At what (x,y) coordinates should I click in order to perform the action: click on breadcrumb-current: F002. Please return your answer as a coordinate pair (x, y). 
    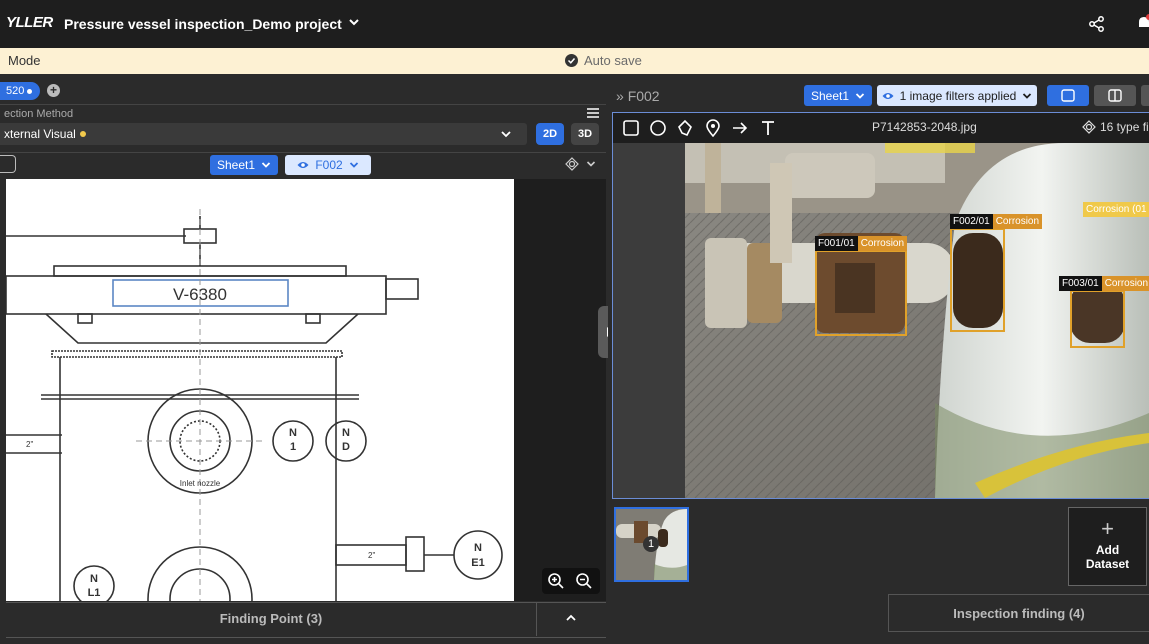
    Looking at the image, I should click on (643, 96).